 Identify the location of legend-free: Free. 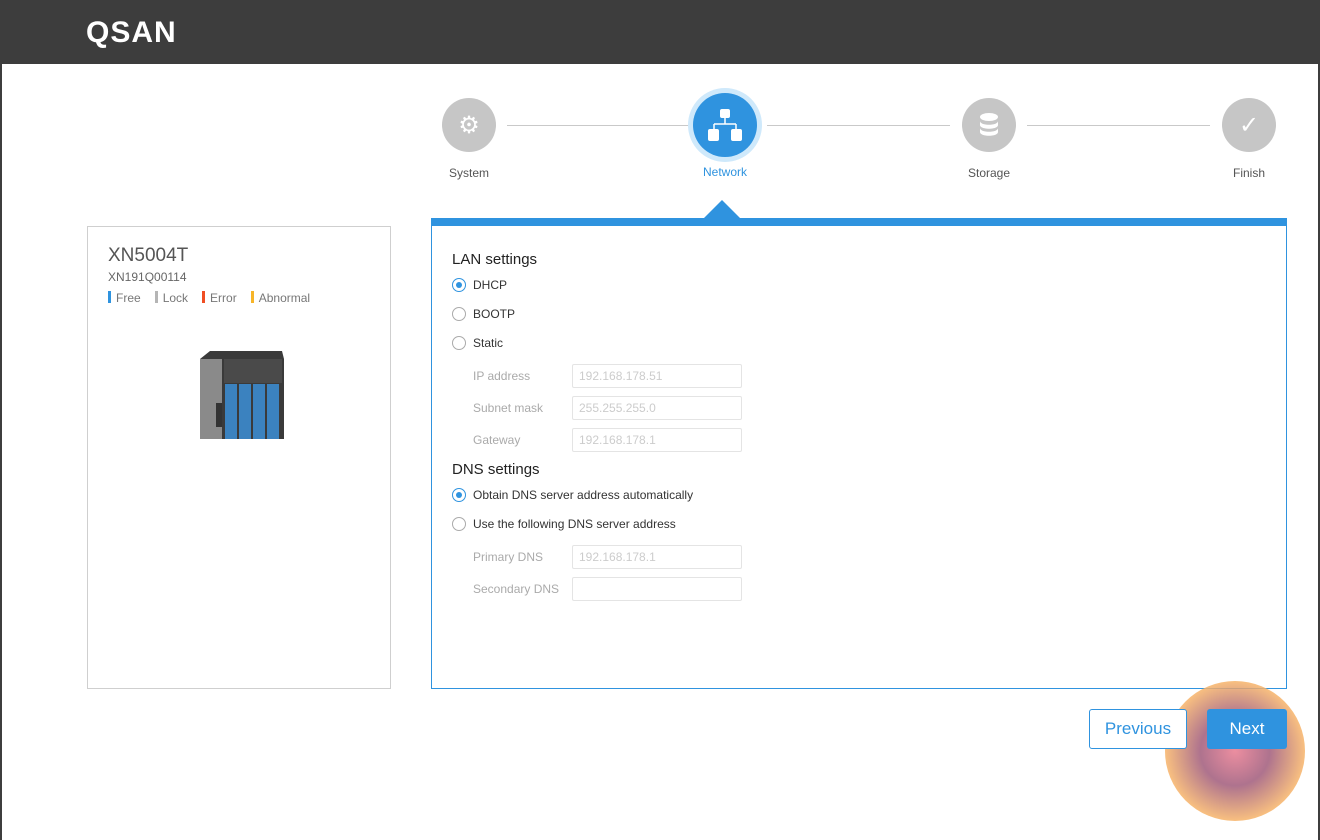
(124, 298).